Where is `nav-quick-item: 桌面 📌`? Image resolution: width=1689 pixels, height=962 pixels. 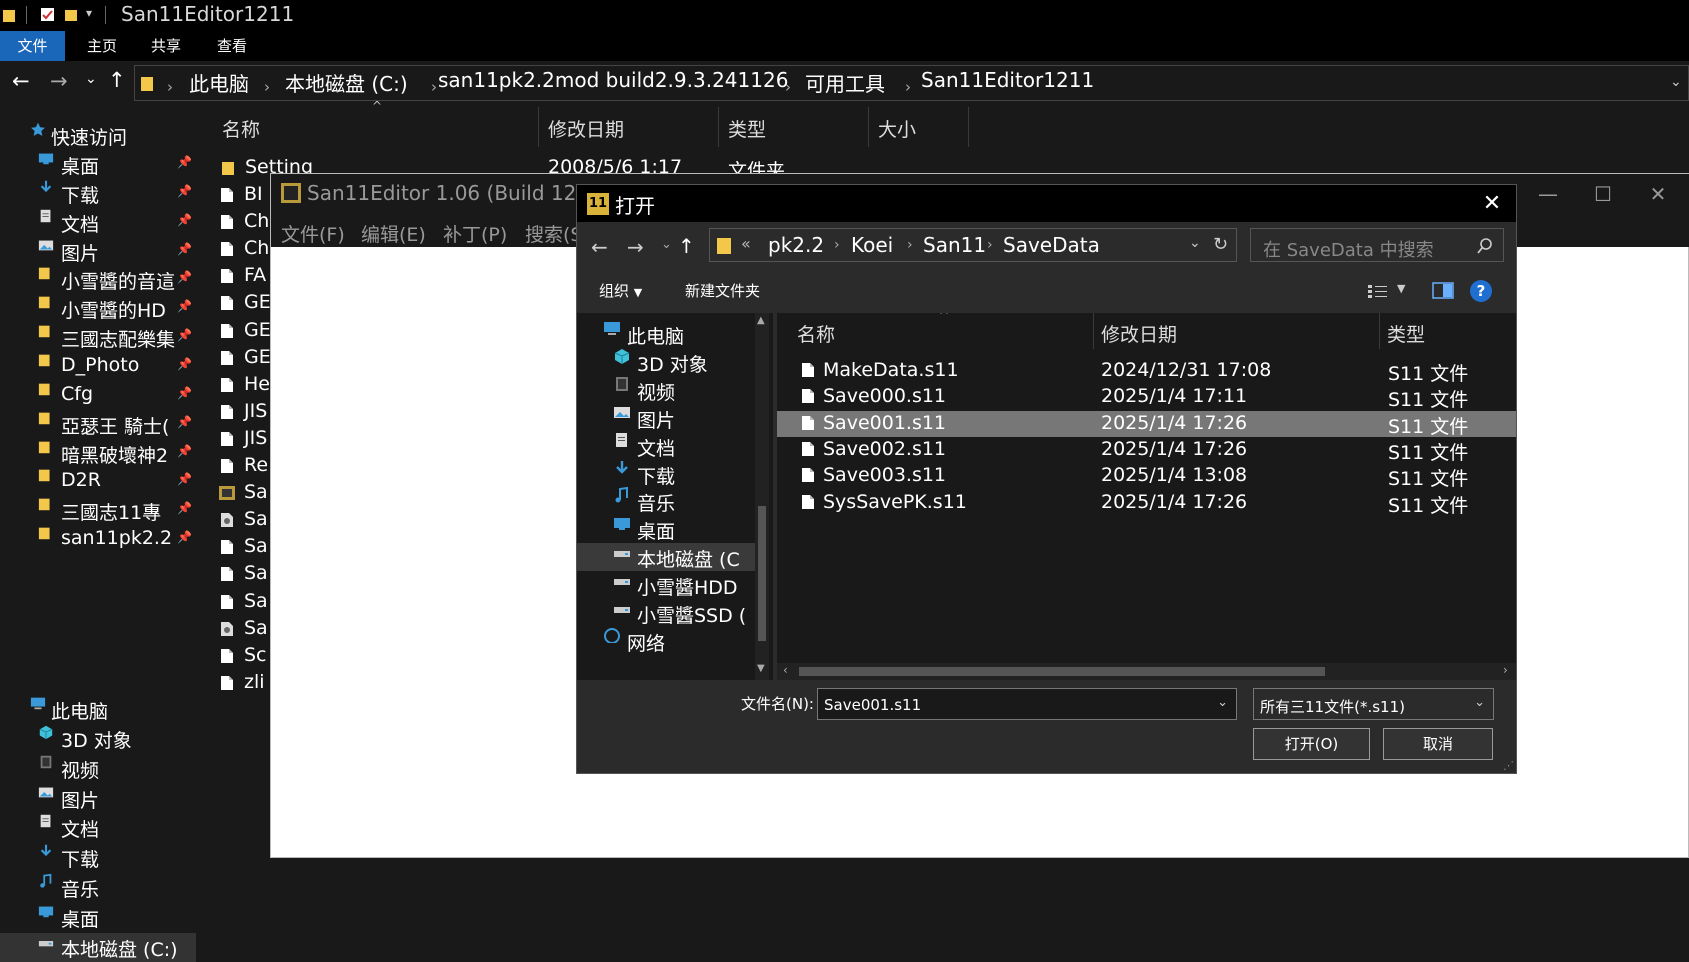
nav-quick-item: 桌面 📌 is located at coordinates (98, 164).